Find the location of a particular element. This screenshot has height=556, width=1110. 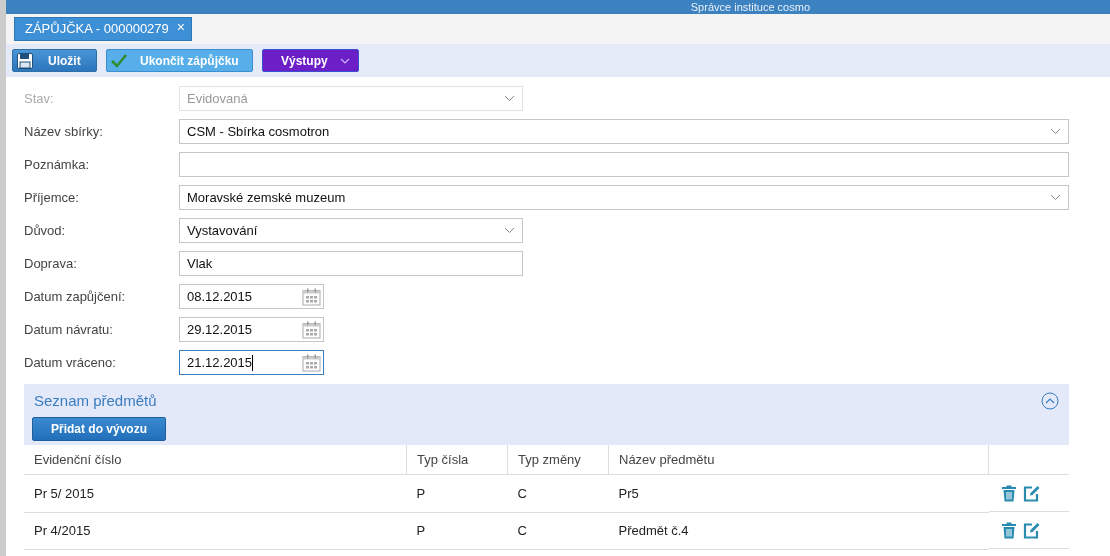

section-title: Seznam předmětů is located at coordinates (95, 400).